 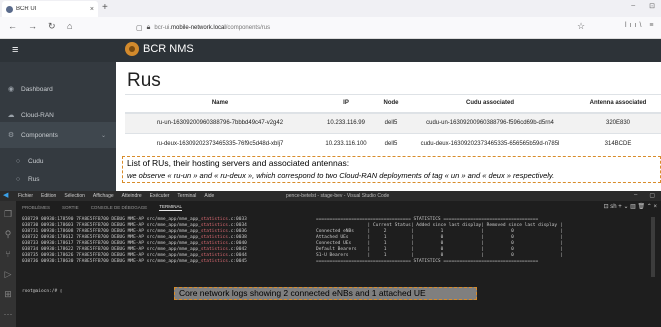 What do you see at coordinates (652, 6) in the screenshot?
I see `maximize-button: ⊡` at bounding box center [652, 6].